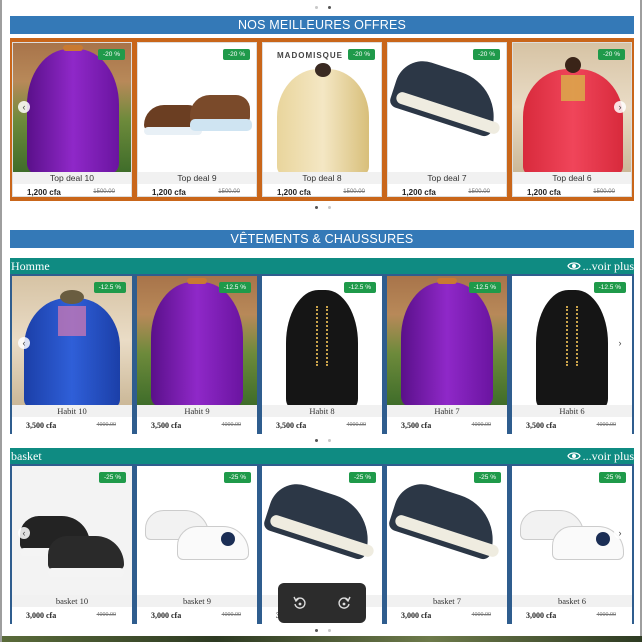 The image size is (642, 642). I want to click on product-card: -20 % Top deal 9 1,200 cfa 1500.00, so click(197, 119).